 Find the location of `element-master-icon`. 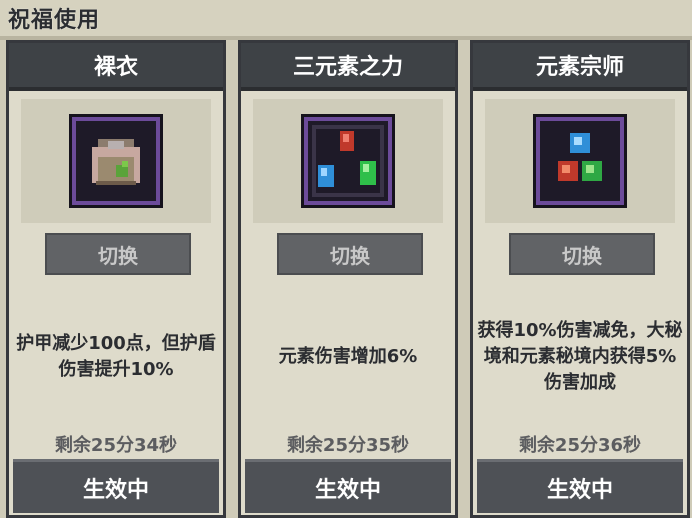

element-master-icon is located at coordinates (580, 161).